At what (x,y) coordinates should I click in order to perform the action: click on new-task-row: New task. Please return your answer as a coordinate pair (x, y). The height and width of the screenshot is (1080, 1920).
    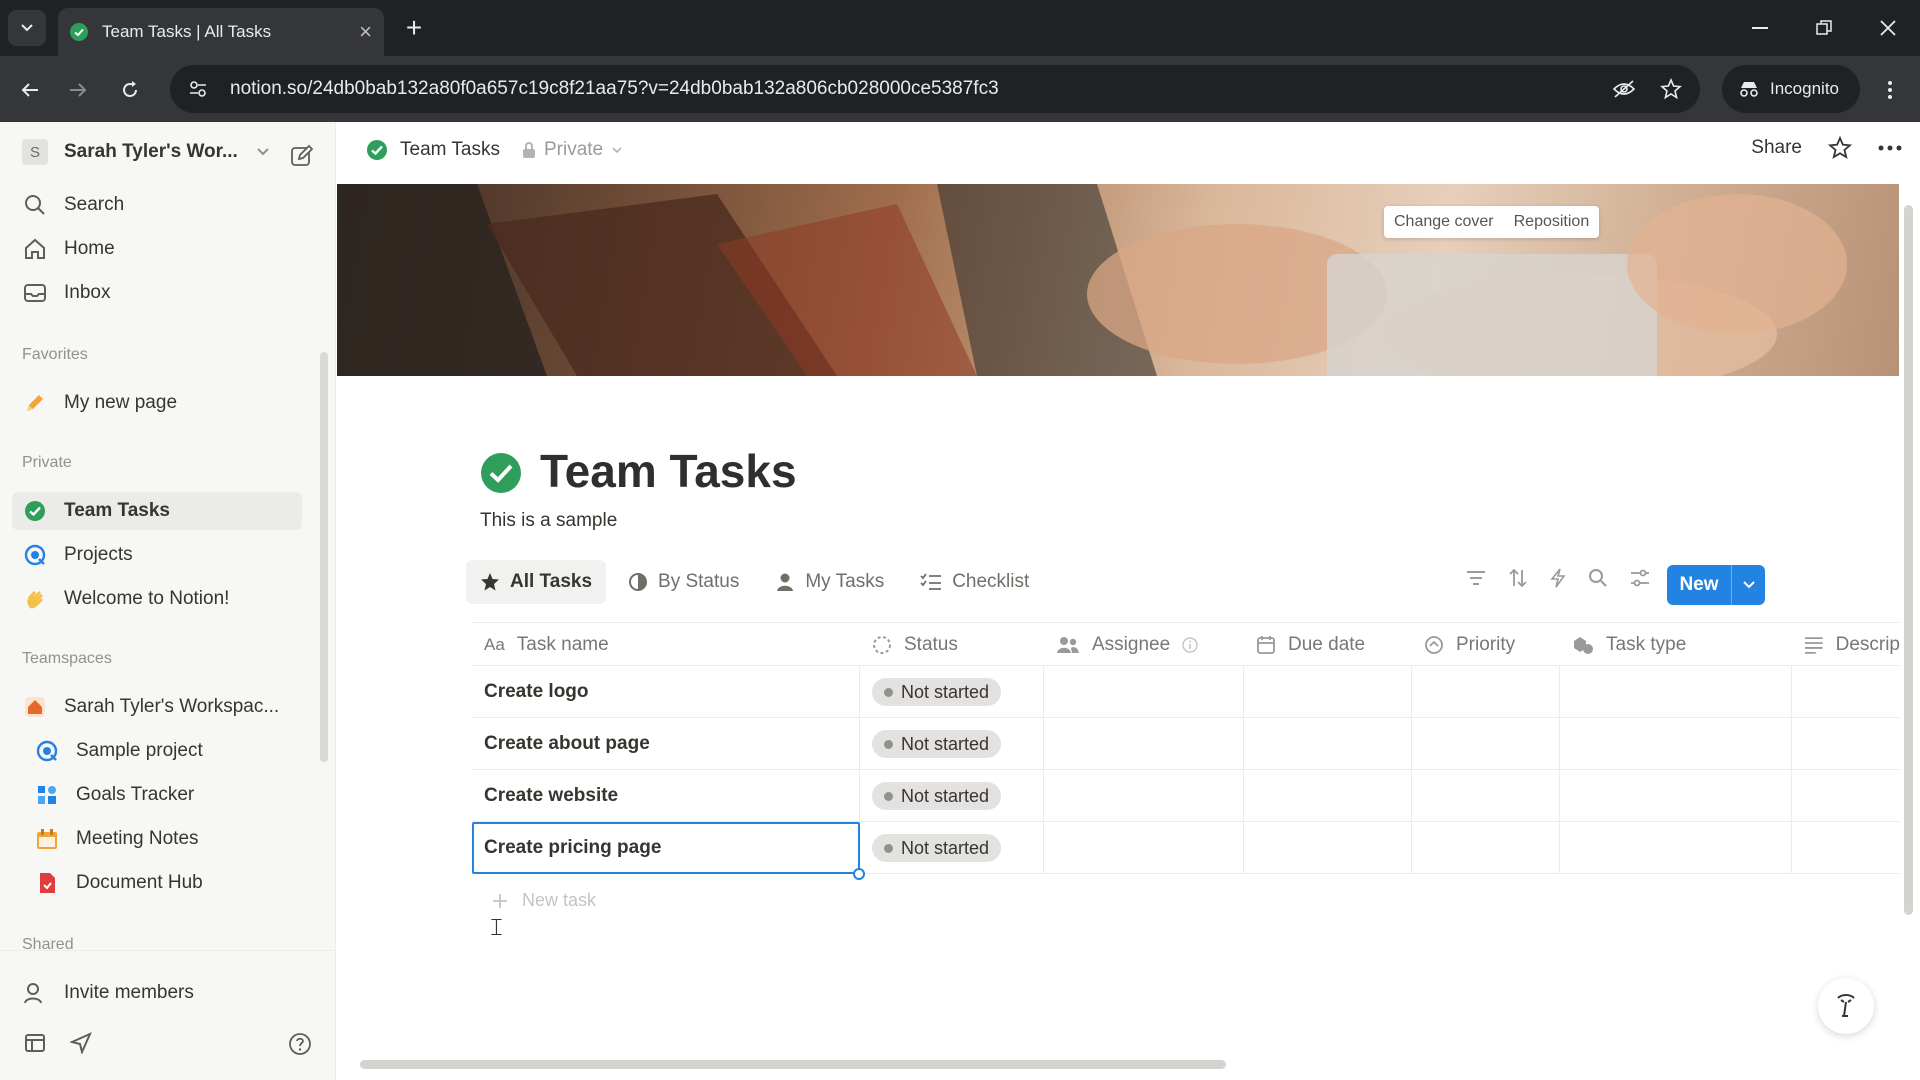
    Looking at the image, I should click on (544, 900).